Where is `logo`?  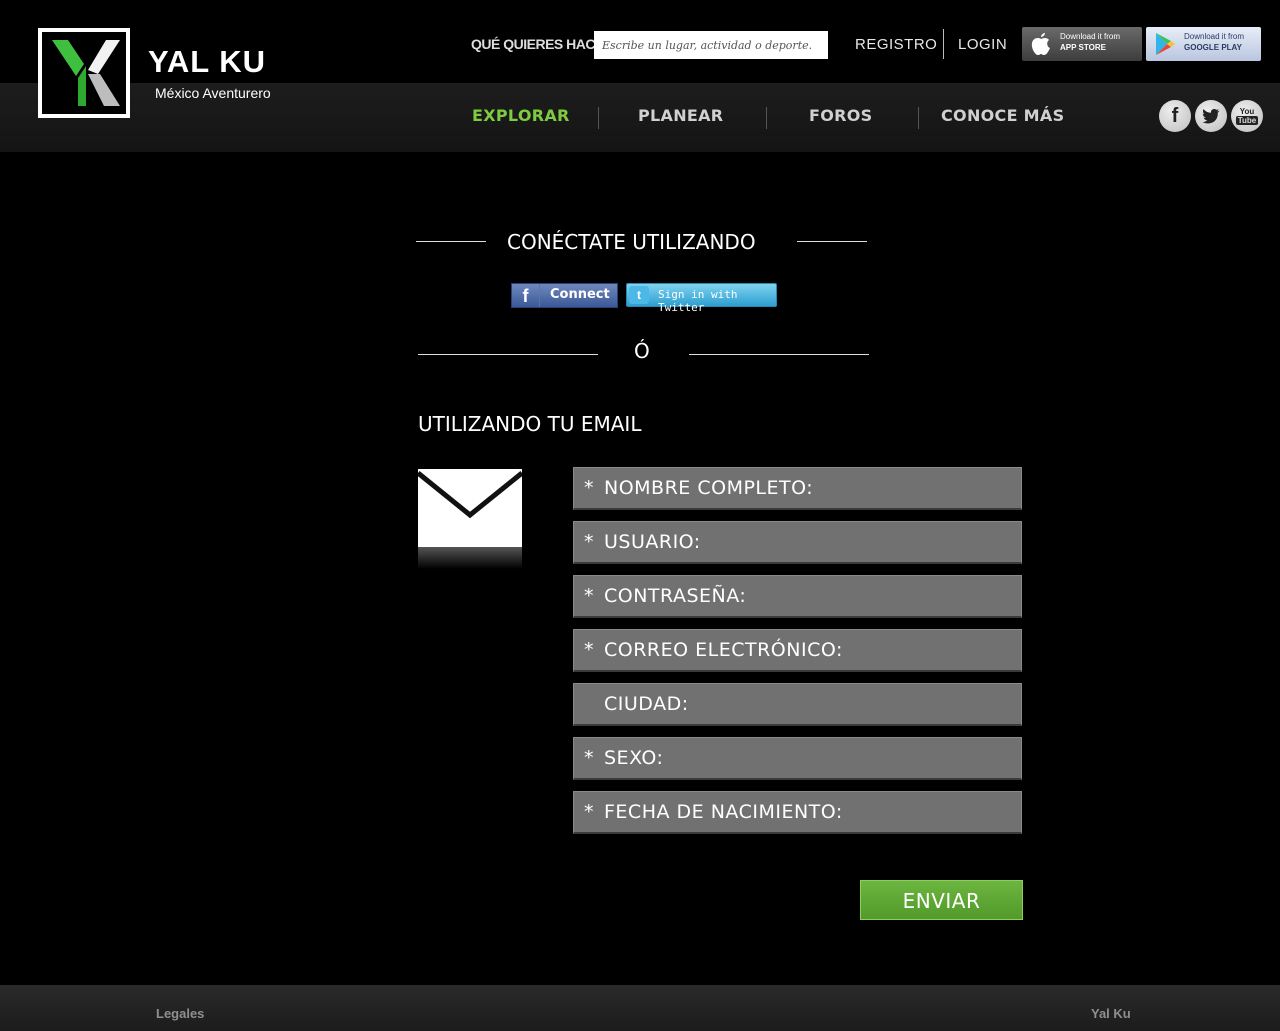
logo is located at coordinates (84, 73).